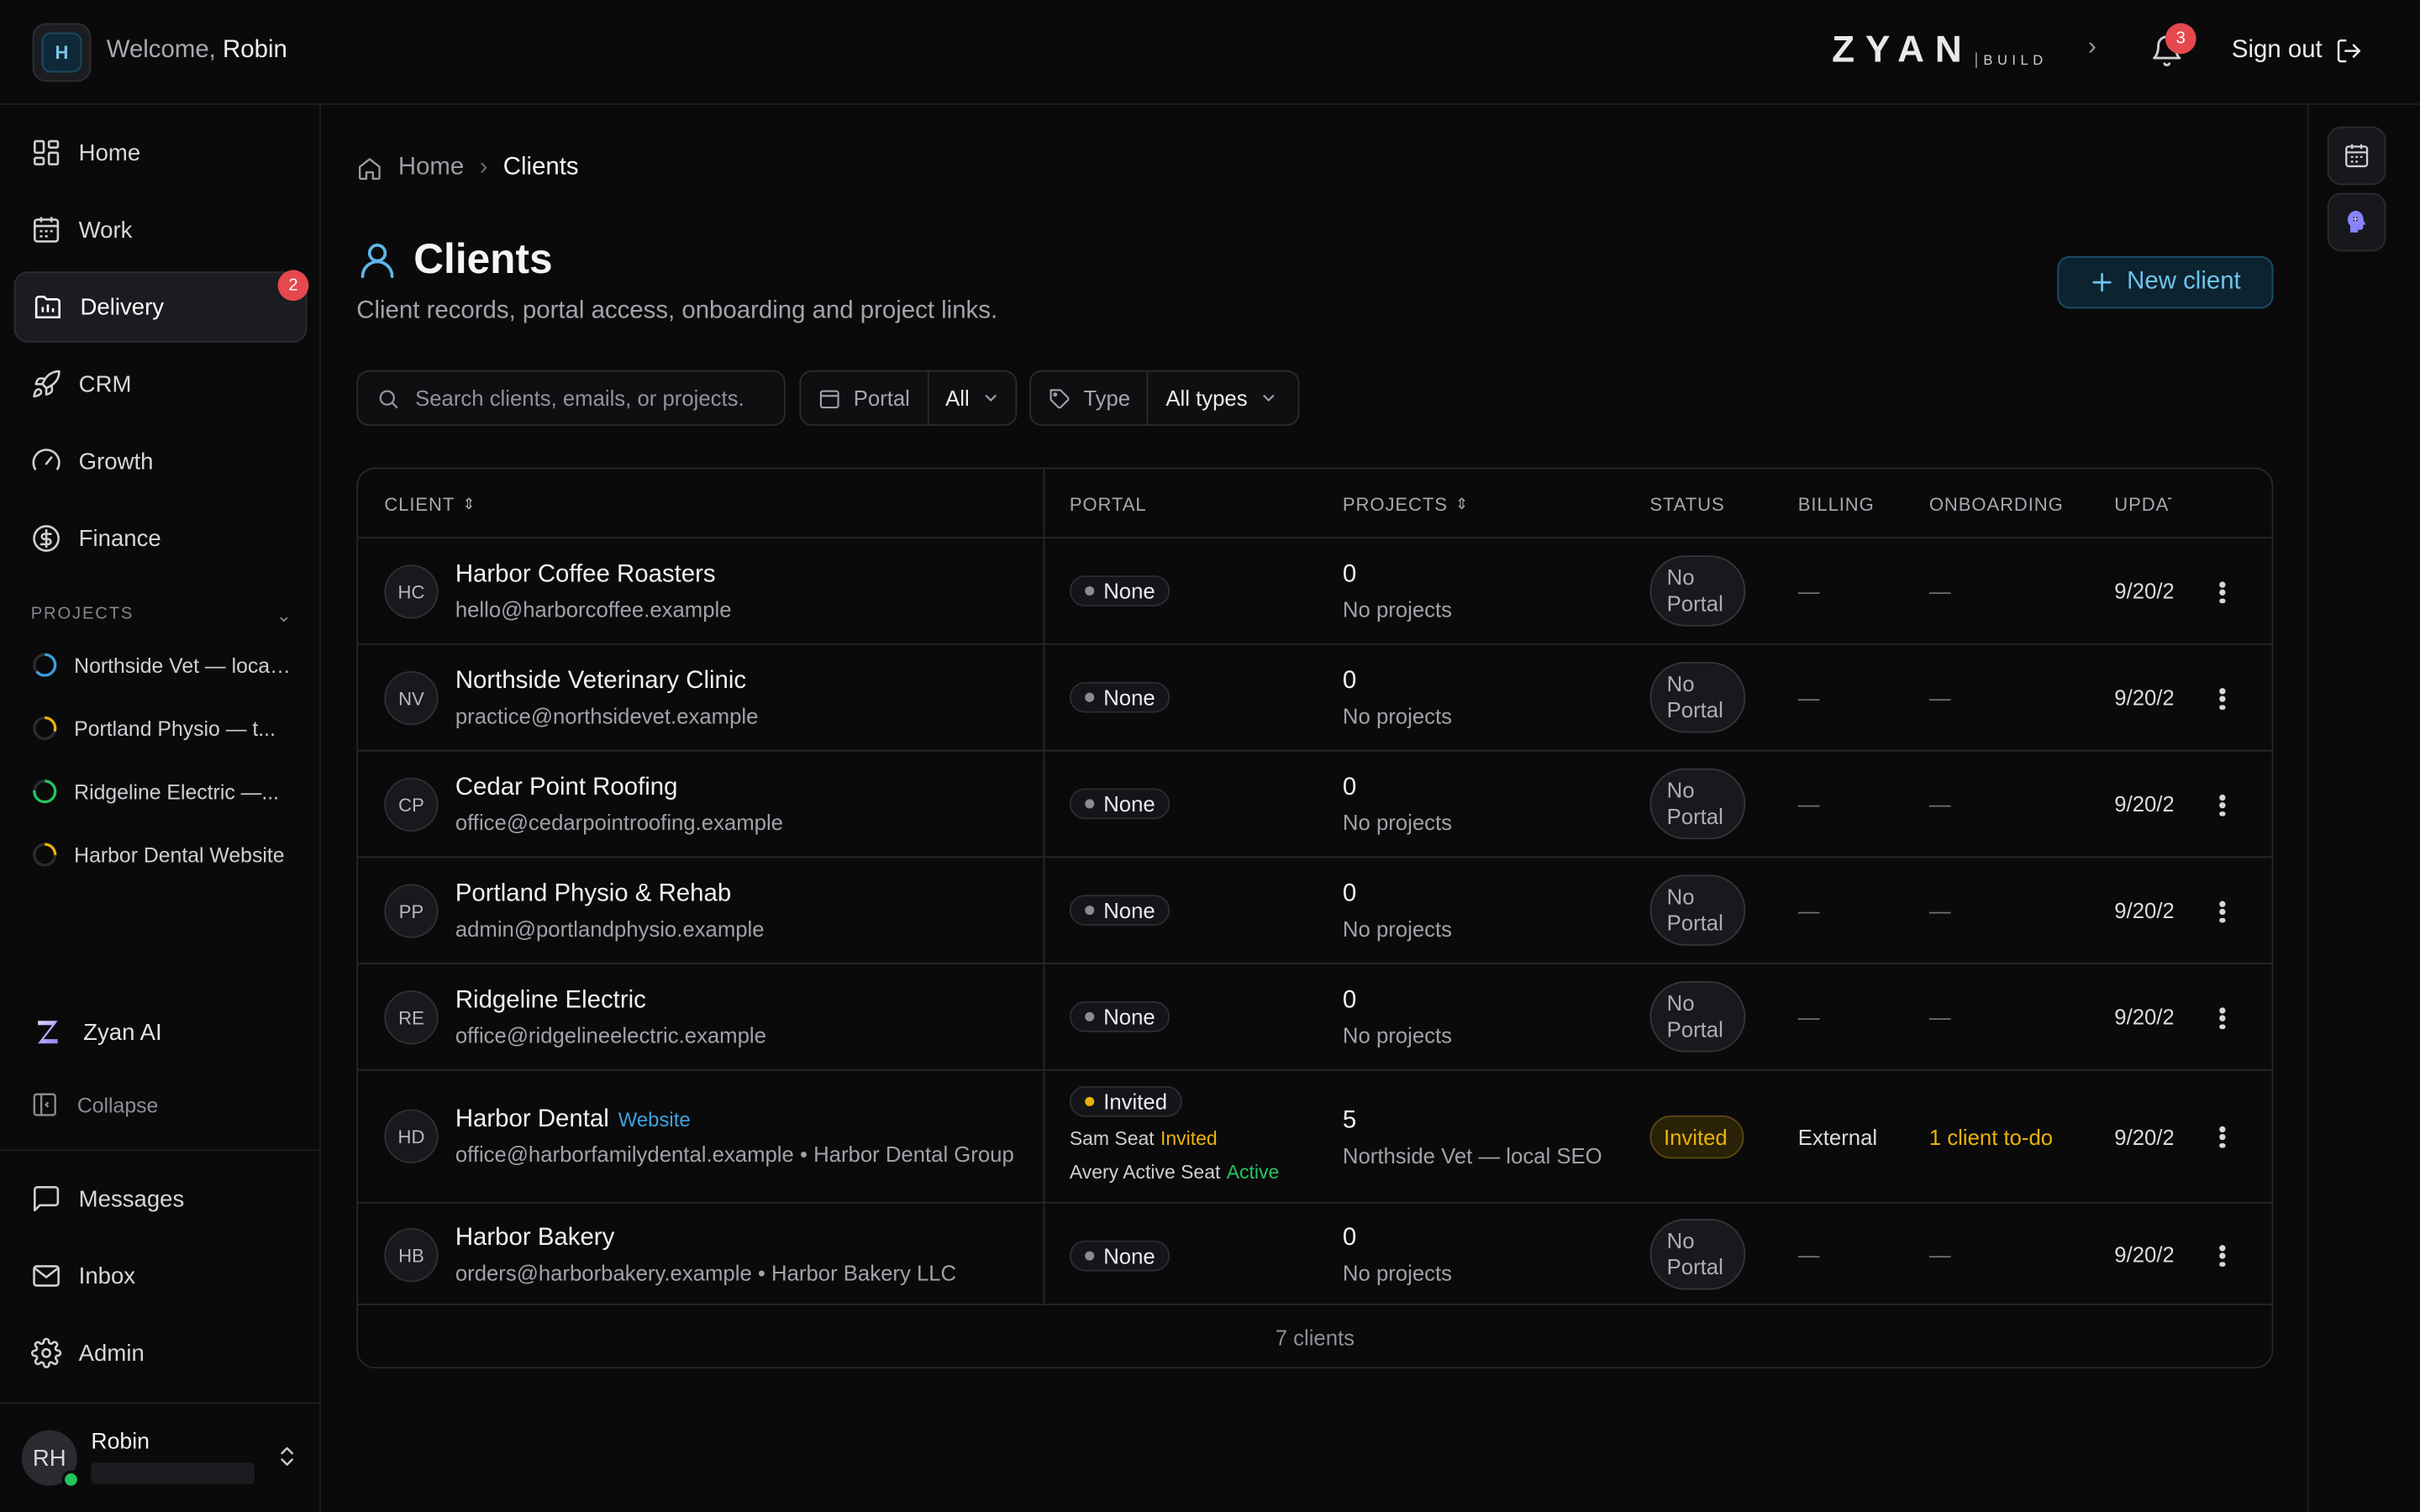 The width and height of the screenshot is (2420, 1512). What do you see at coordinates (105, 383) in the screenshot?
I see `sidebar-item-label: CRM` at bounding box center [105, 383].